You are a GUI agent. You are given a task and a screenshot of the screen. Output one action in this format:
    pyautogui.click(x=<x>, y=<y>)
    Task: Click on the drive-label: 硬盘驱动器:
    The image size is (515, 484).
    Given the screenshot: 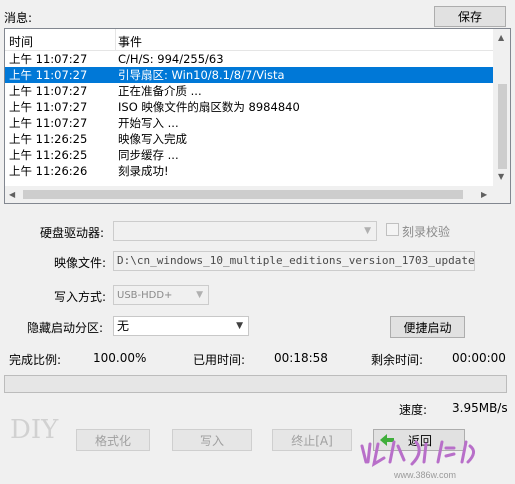 What is the action you would take?
    pyautogui.click(x=72, y=233)
    